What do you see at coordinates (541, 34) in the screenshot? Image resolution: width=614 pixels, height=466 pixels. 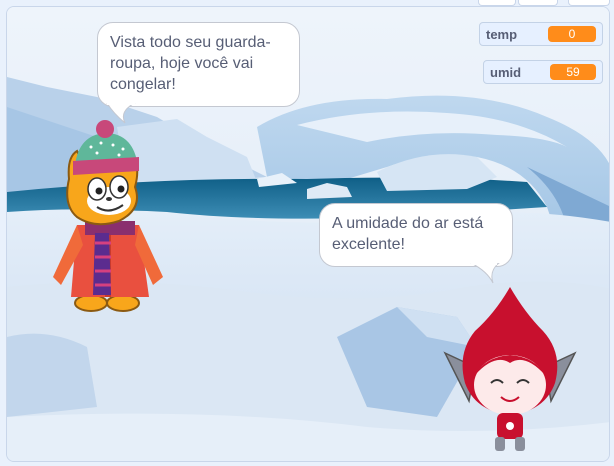 I see `variable-monitor-temp: temp 0` at bounding box center [541, 34].